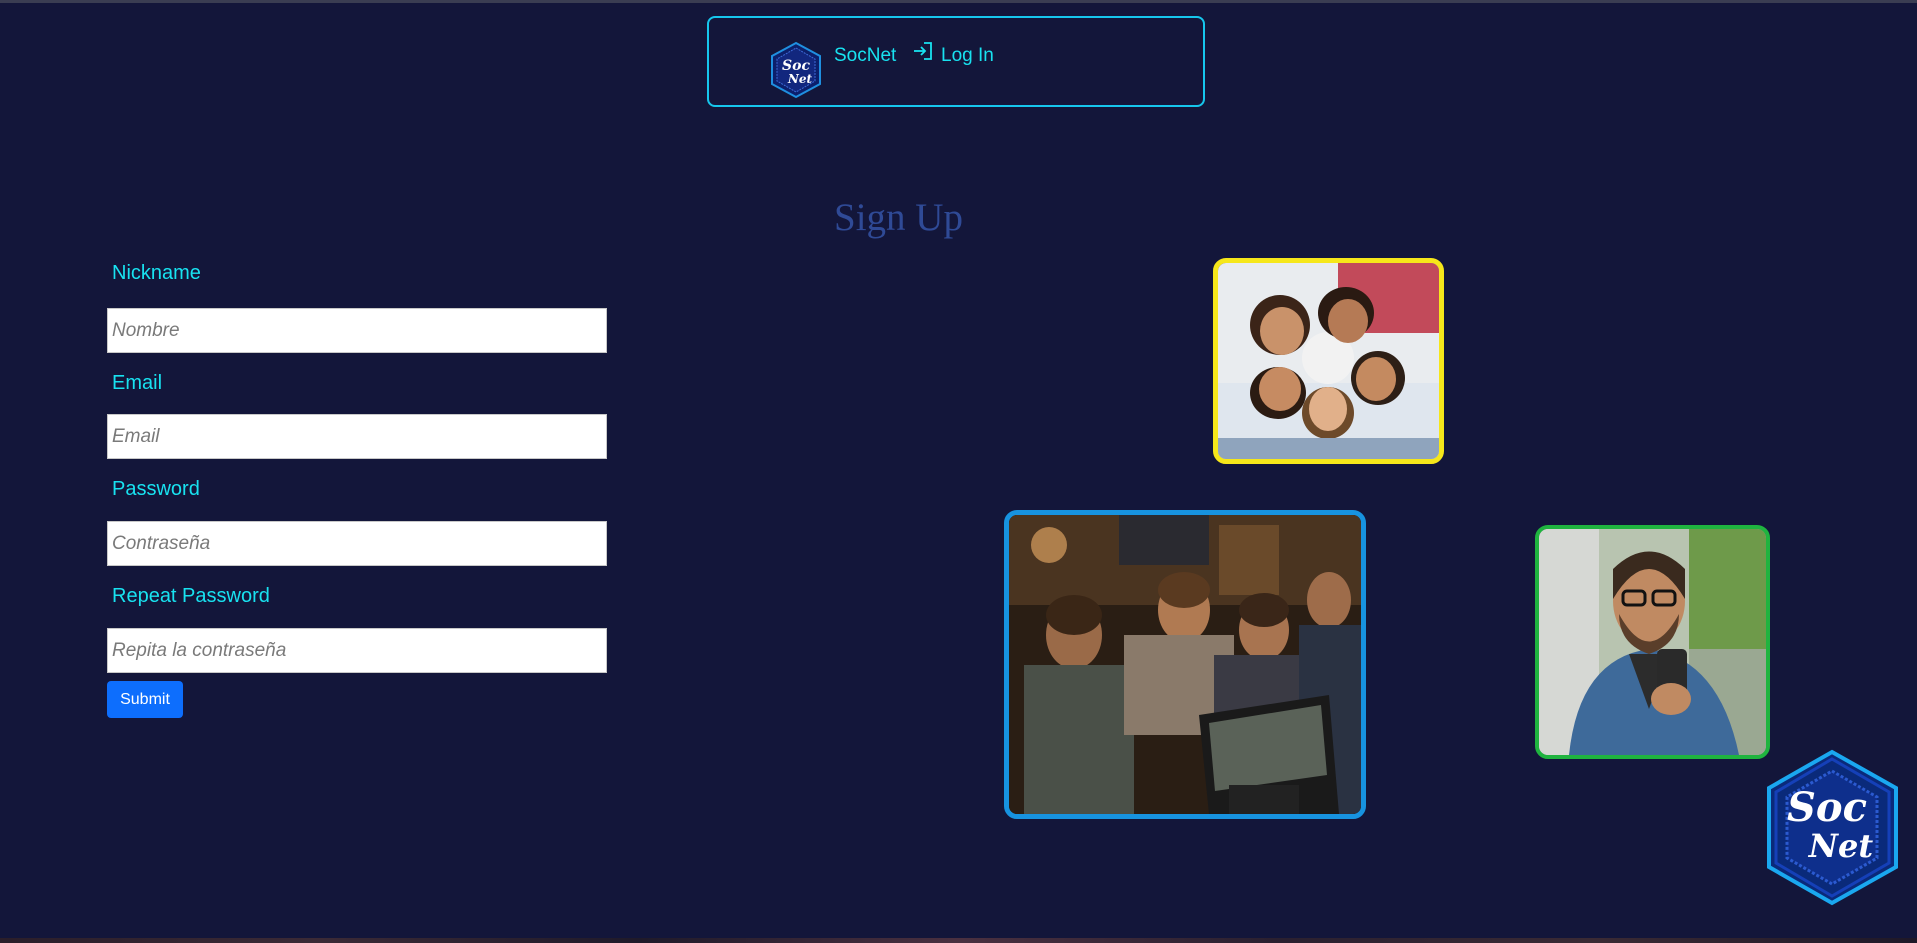 This screenshot has height=943, width=1917. I want to click on email-label: Email, so click(137, 383).